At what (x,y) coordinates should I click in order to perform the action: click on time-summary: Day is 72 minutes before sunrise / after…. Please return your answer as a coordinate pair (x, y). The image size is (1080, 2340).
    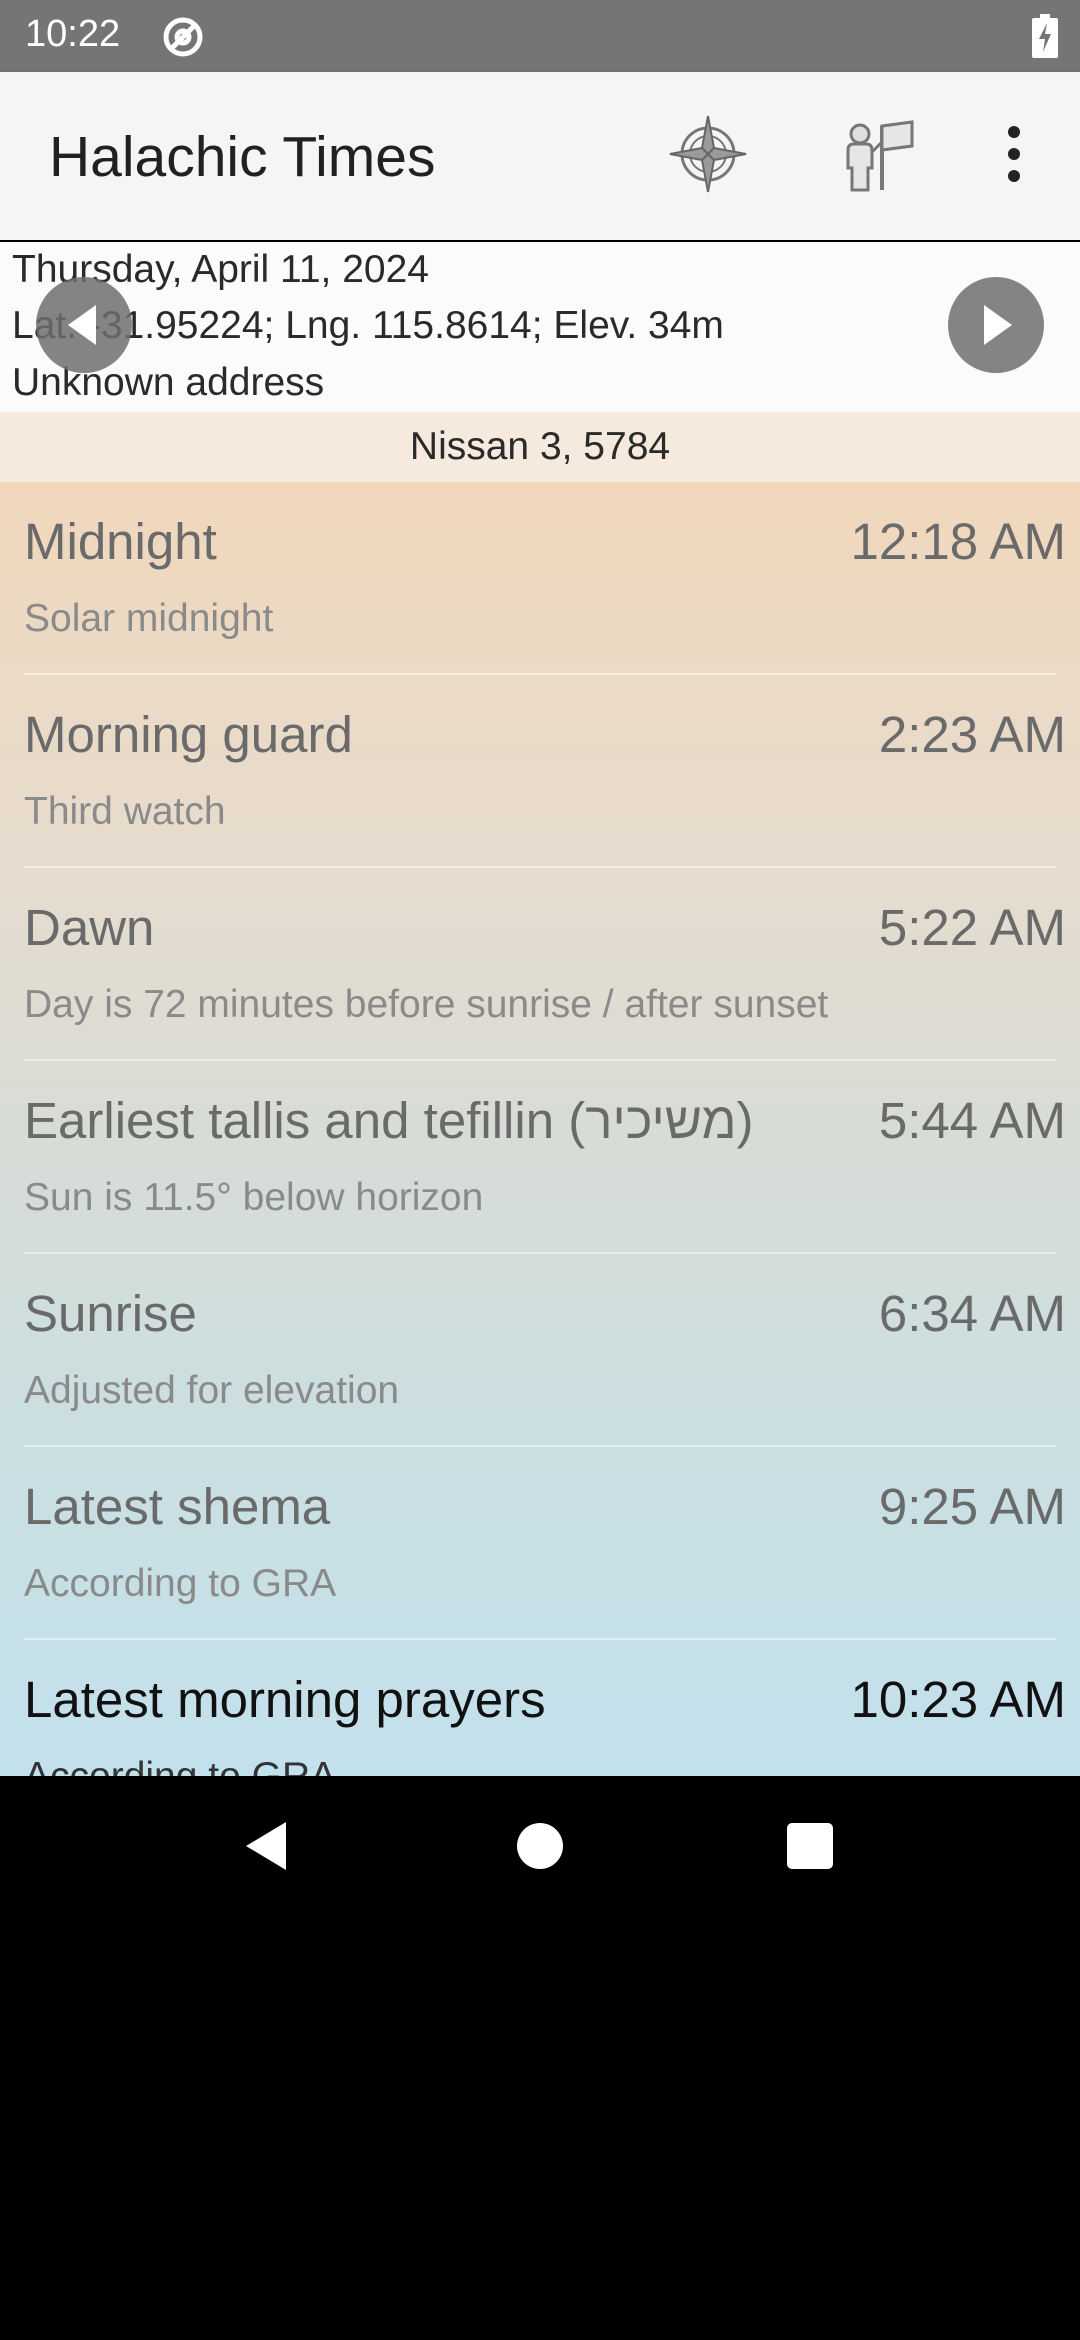
    Looking at the image, I should click on (426, 1004).